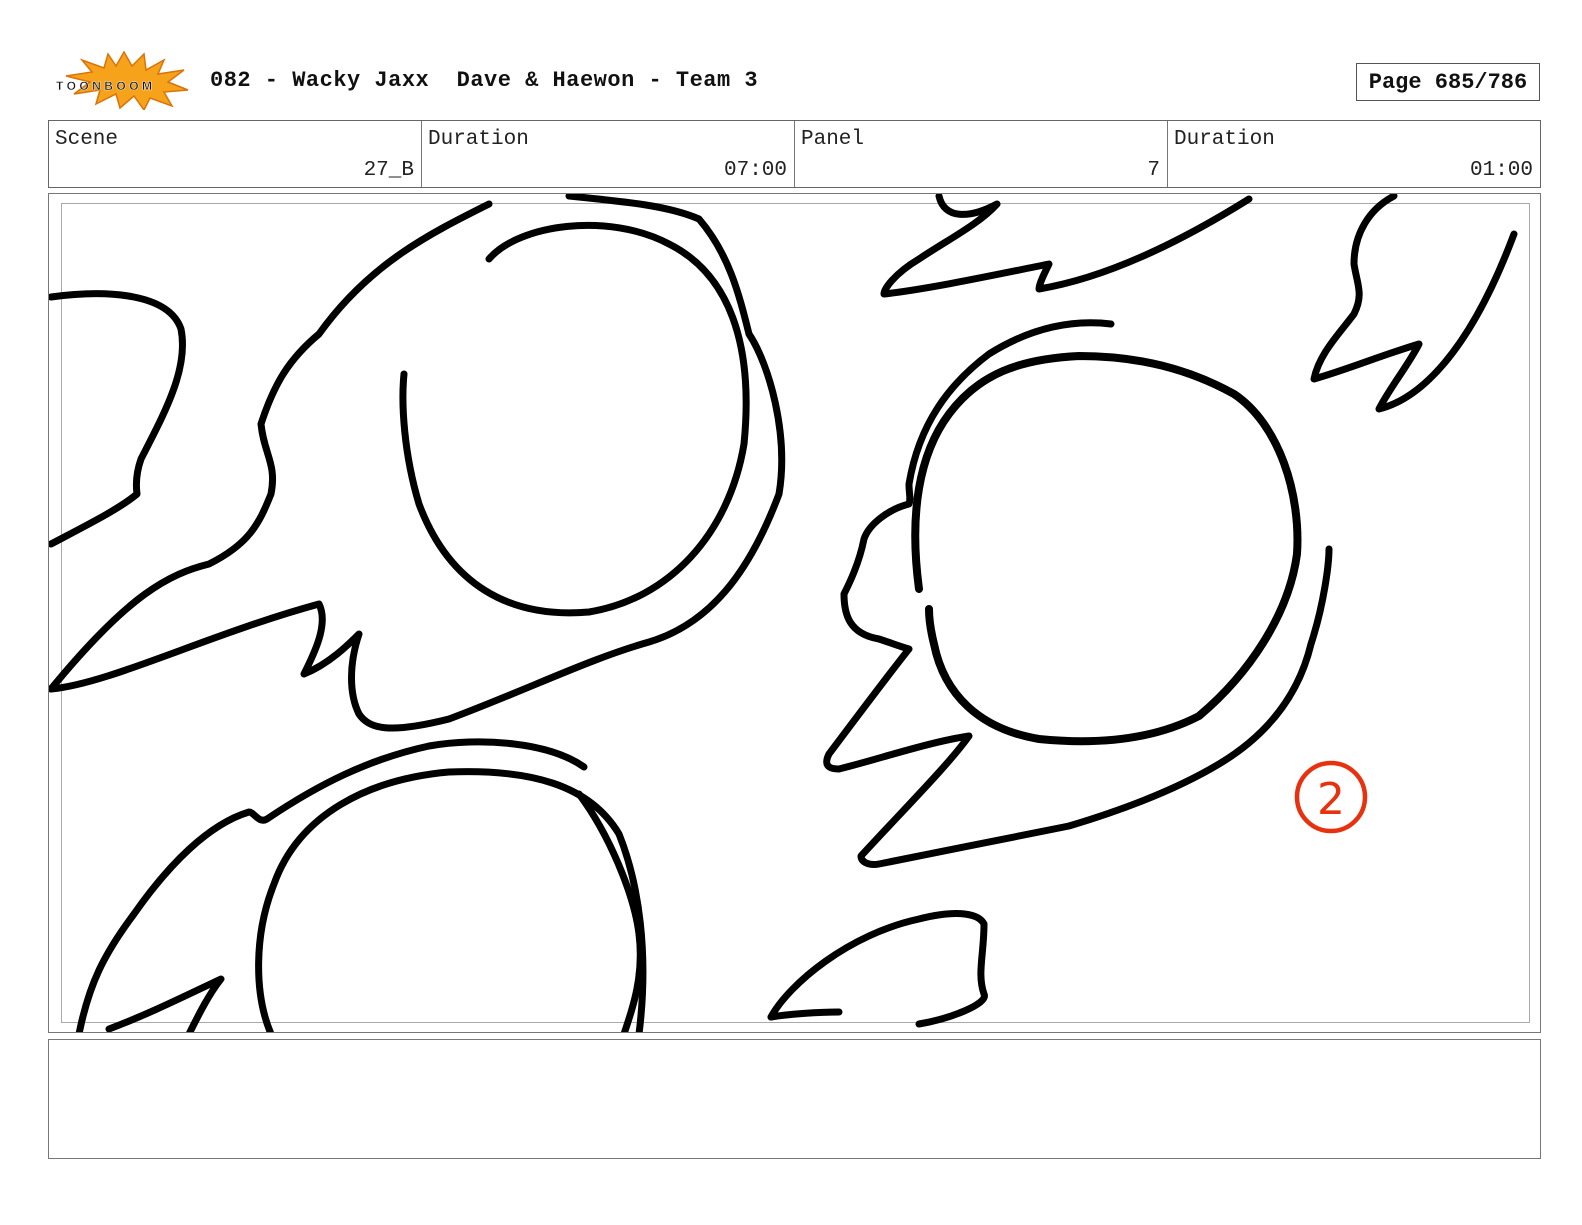 The height and width of the screenshot is (1225, 1582). Describe the element at coordinates (478, 139) in the screenshot. I see `scene-duration-label: Duration` at that location.